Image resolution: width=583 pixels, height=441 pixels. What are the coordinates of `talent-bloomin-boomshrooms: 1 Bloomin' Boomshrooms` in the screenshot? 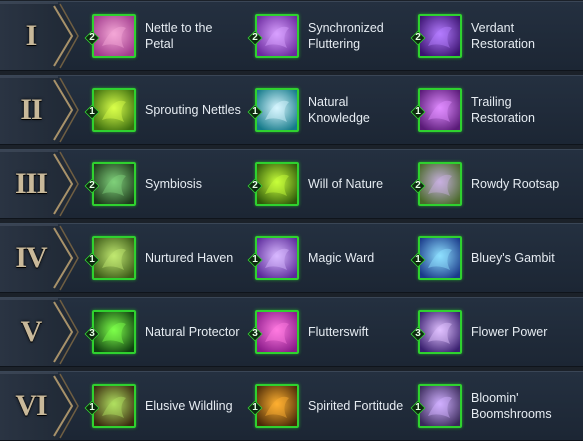 It's located at (489, 406).